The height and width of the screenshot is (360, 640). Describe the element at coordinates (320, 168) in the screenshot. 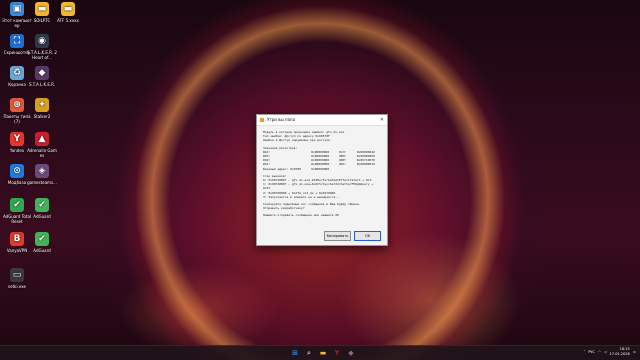

I see `register-cell: 0x00000000` at that location.